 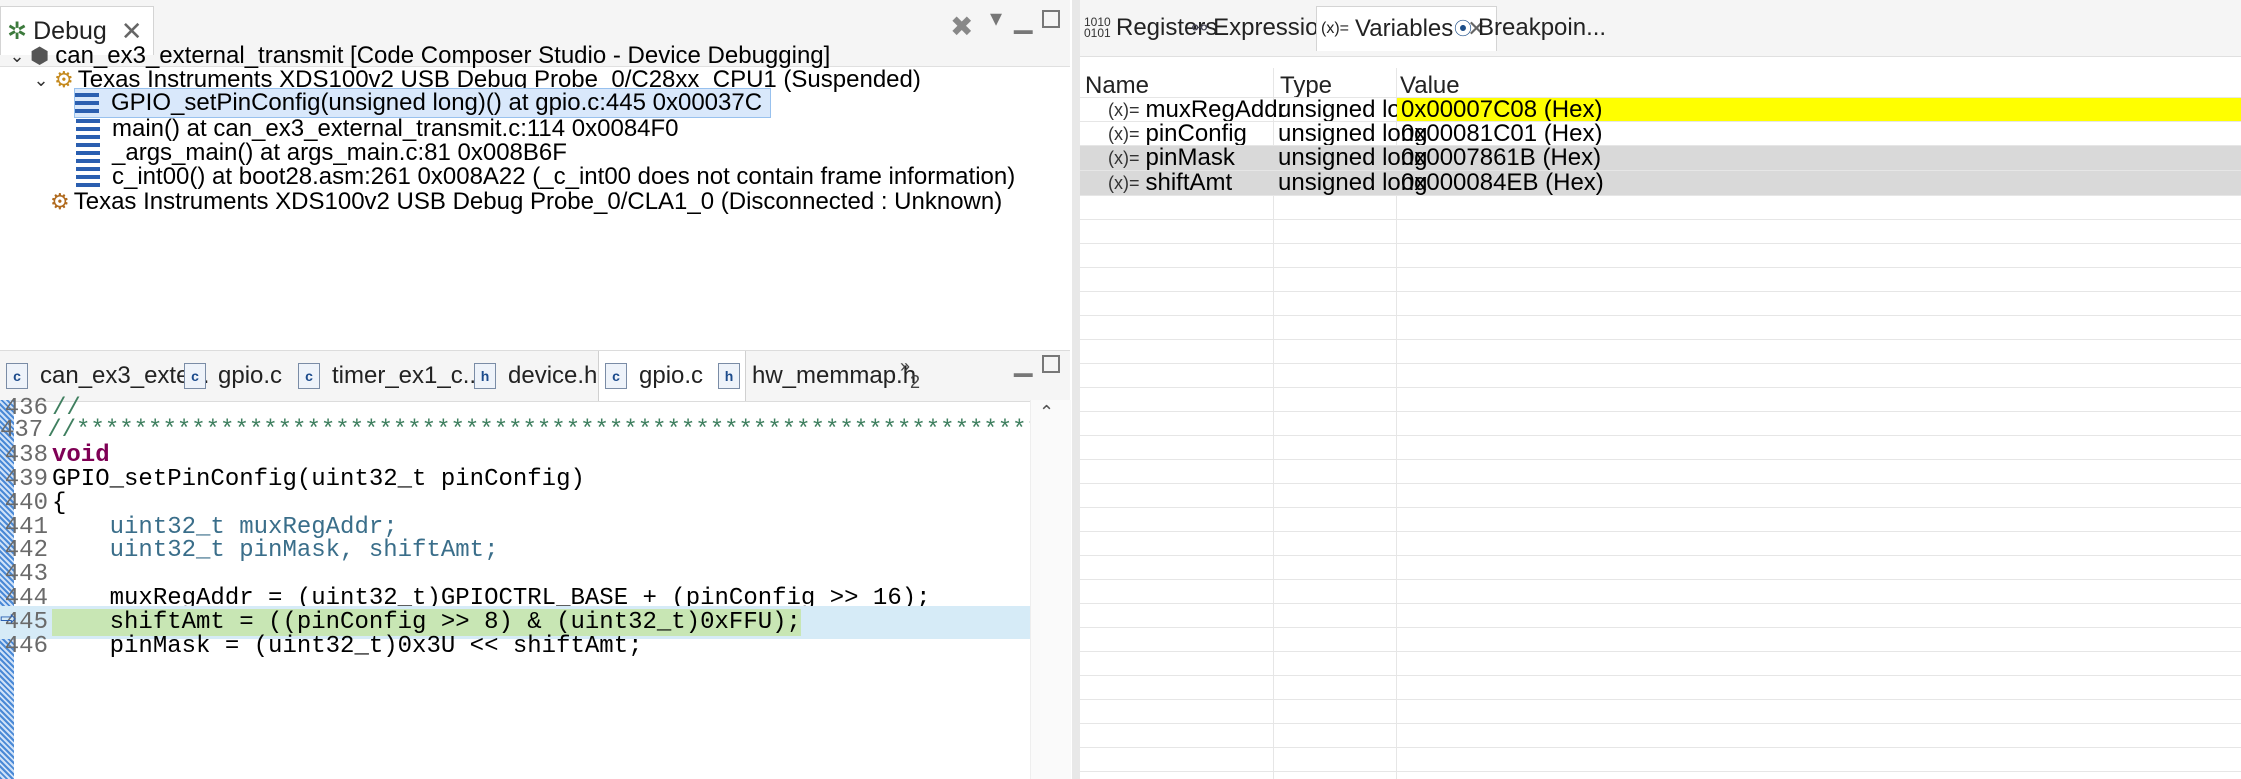 I want to click on thread-disconnected-icon: ⚙, so click(x=60, y=201).